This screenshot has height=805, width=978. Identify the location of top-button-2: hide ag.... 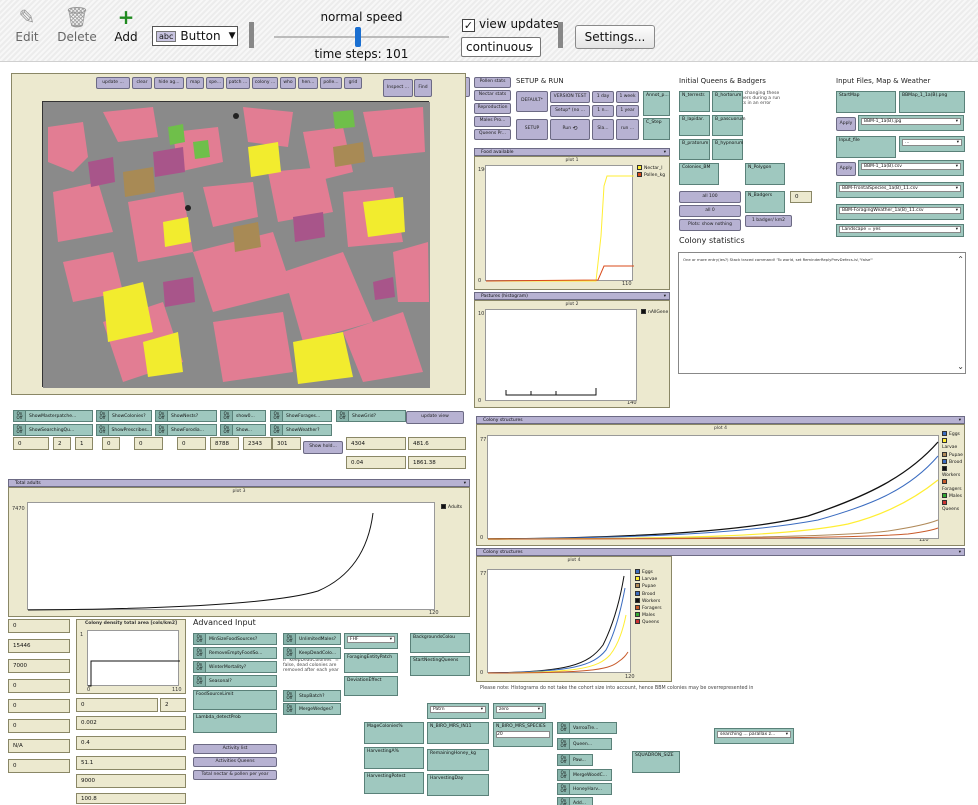
(169, 83).